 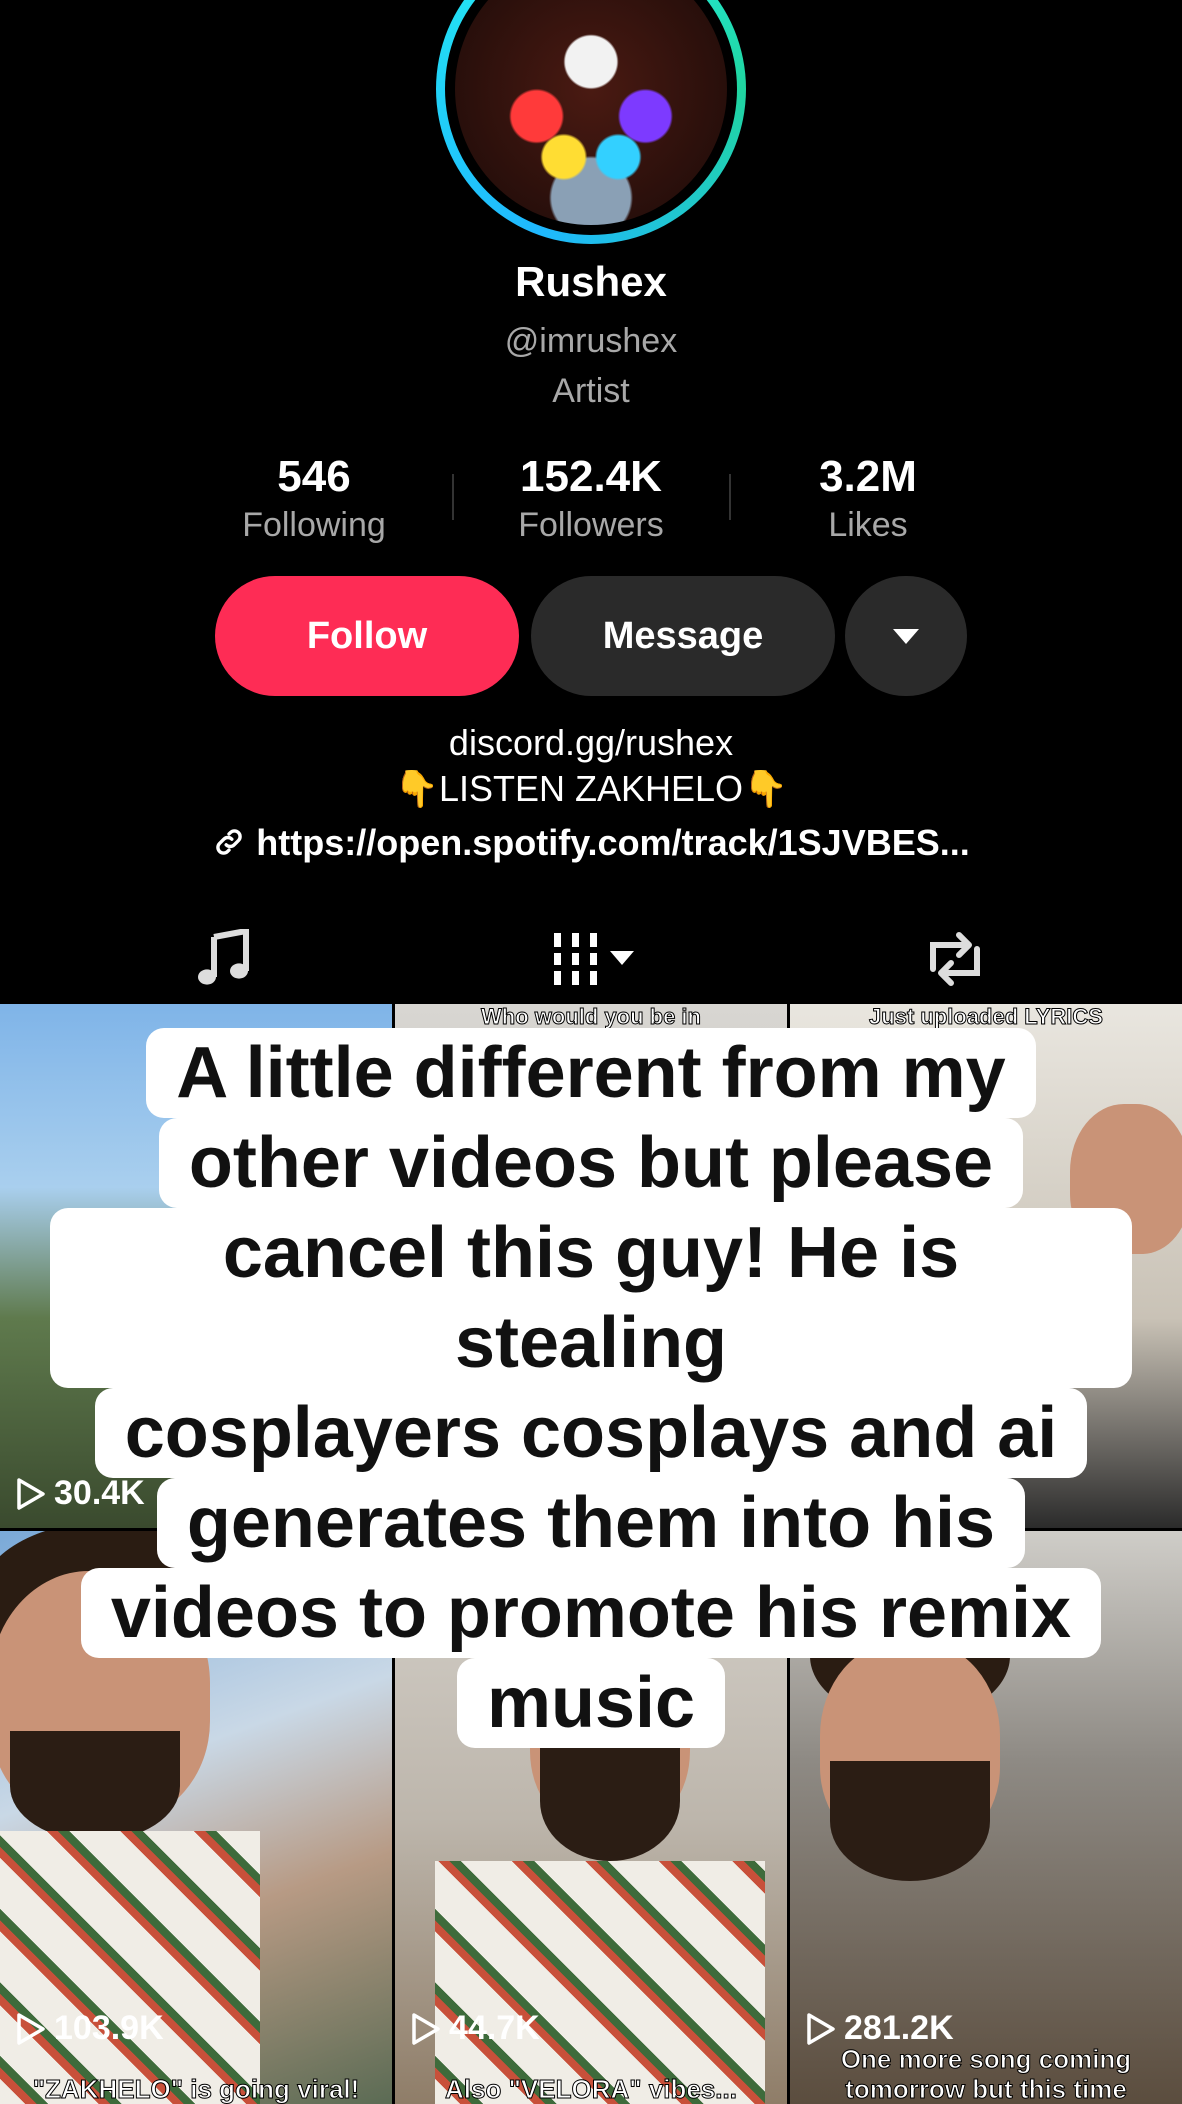 What do you see at coordinates (109, 2028) in the screenshot?
I see `view-count-text: 103.9K` at bounding box center [109, 2028].